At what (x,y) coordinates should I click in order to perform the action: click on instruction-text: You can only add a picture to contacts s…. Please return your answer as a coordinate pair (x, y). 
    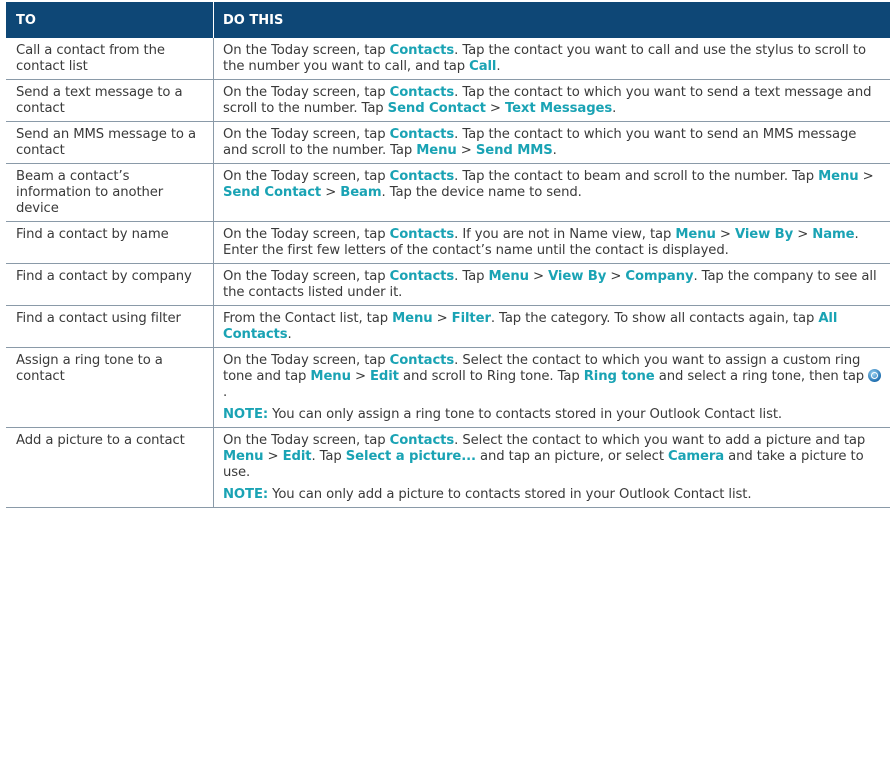
    Looking at the image, I should click on (510, 494).